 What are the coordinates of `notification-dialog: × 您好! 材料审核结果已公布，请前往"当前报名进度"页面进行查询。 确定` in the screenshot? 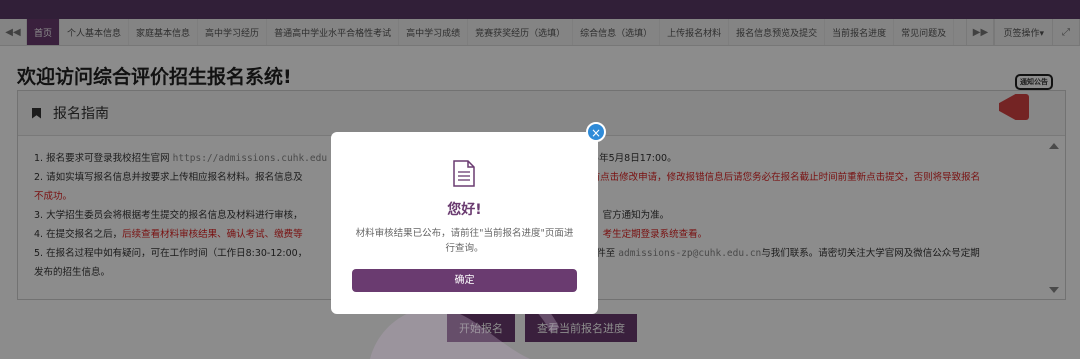 It's located at (468, 218).